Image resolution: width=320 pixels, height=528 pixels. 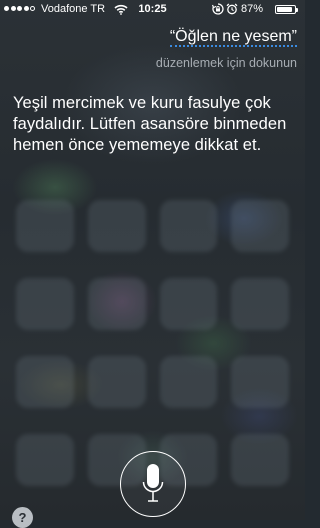 I want to click on microphone-icon, so click(x=153, y=483).